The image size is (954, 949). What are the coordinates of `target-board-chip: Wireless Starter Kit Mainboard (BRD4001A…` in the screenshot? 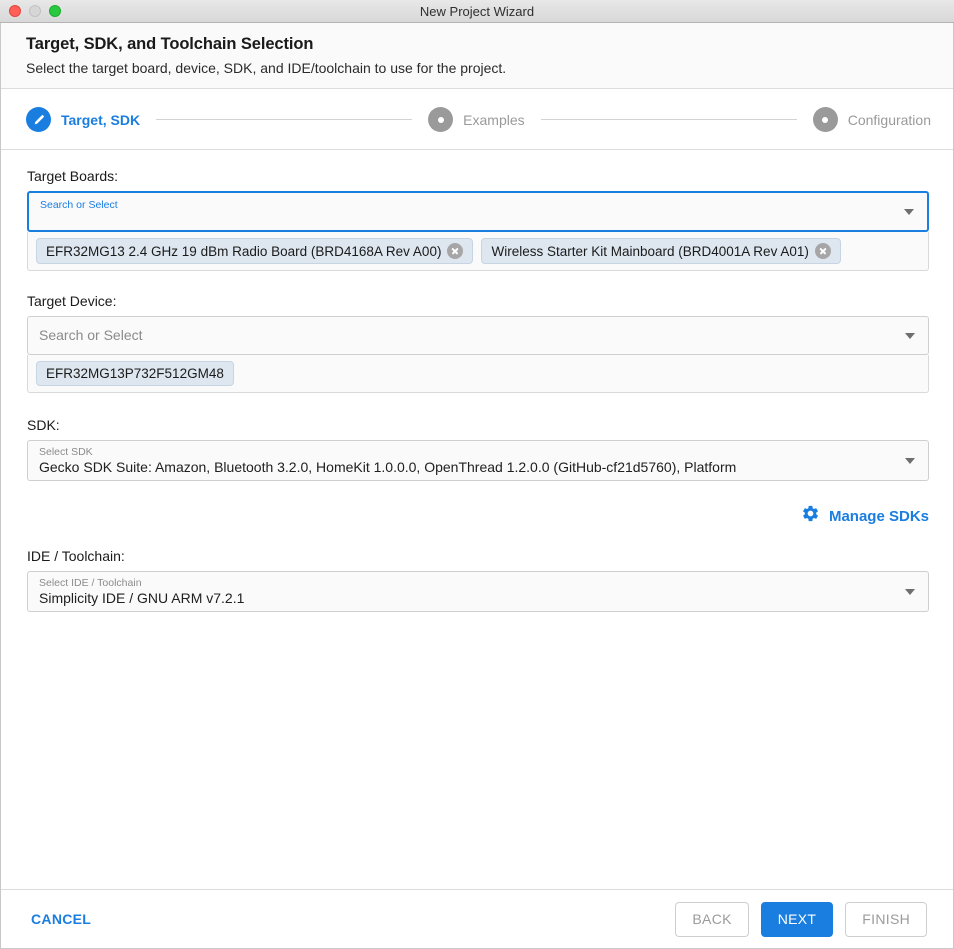 It's located at (661, 251).